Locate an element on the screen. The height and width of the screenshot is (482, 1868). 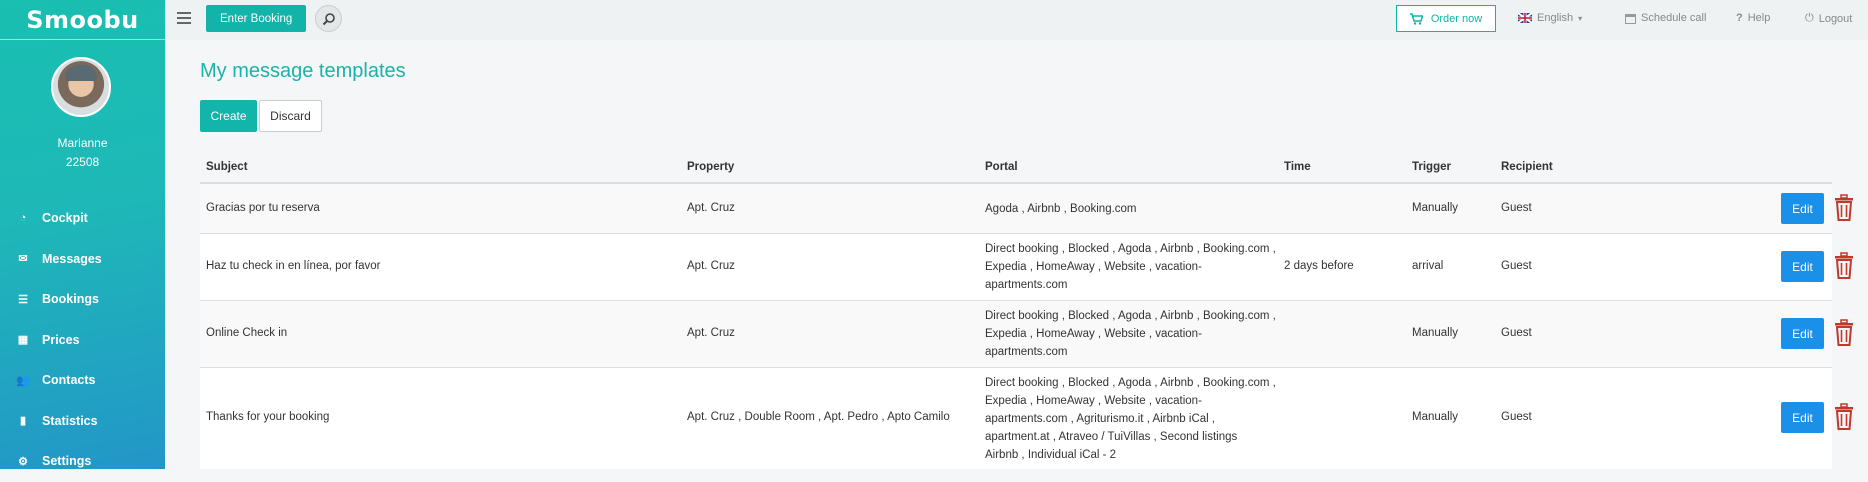
sidebar-item-settings: ⚙ Settings is located at coordinates (82, 461).